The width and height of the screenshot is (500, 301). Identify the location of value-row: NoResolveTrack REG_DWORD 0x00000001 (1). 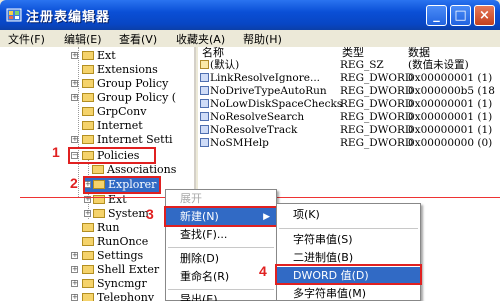
(349, 130).